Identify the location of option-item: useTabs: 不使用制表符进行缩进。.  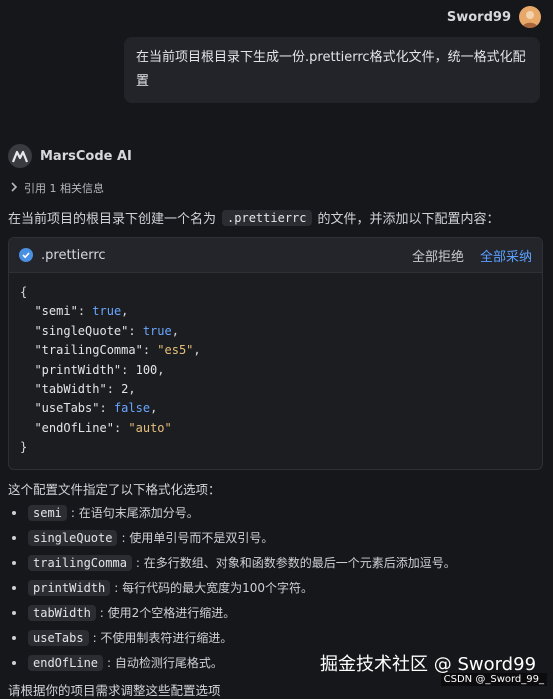
(278, 637).